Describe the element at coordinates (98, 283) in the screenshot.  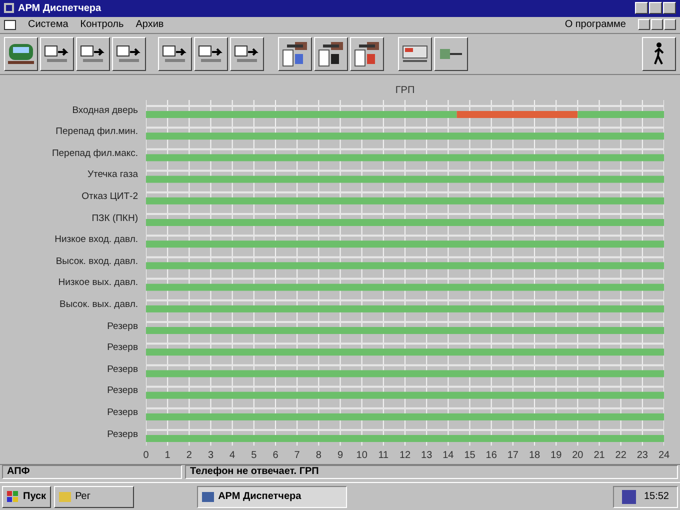
I see `row-label: Низкое вых. давл.` at that location.